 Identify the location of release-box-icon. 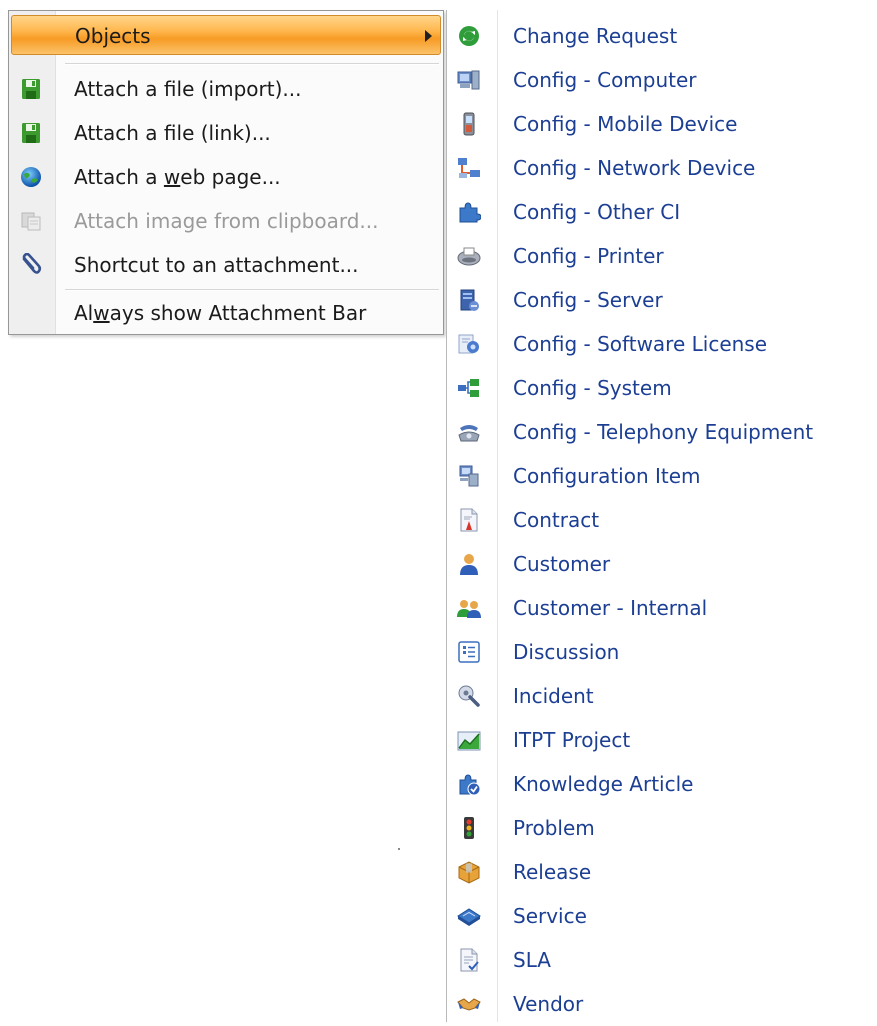
(469, 872).